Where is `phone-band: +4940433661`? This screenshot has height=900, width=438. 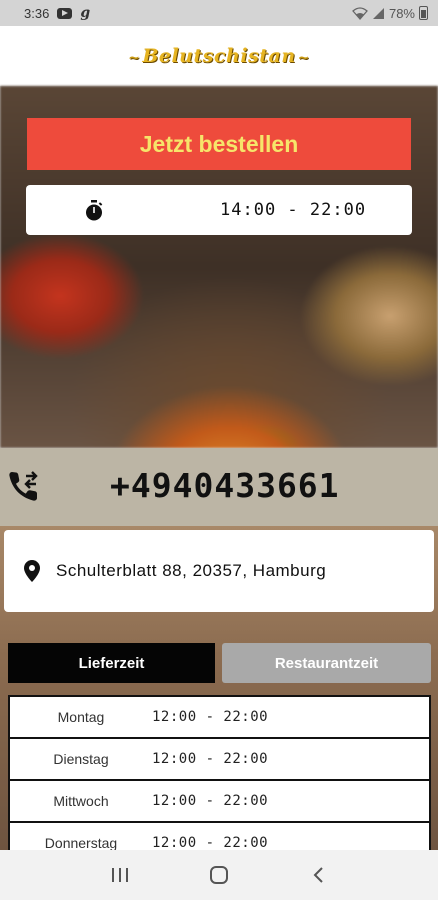 phone-band: +4940433661 is located at coordinates (219, 487).